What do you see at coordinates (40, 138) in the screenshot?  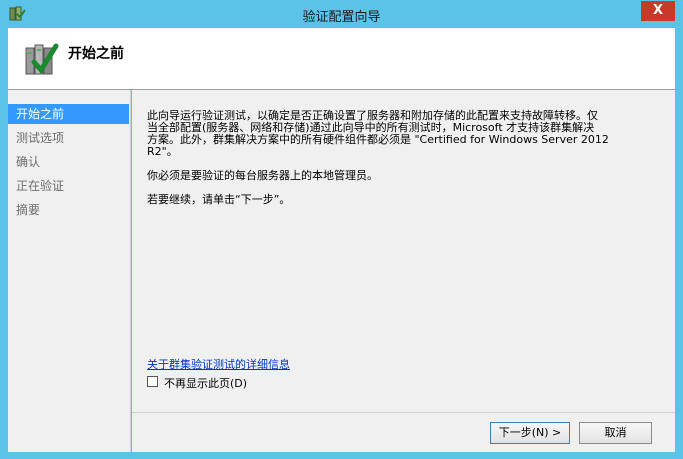 I see `sidebar-item-testing-options: 测试选项` at bounding box center [40, 138].